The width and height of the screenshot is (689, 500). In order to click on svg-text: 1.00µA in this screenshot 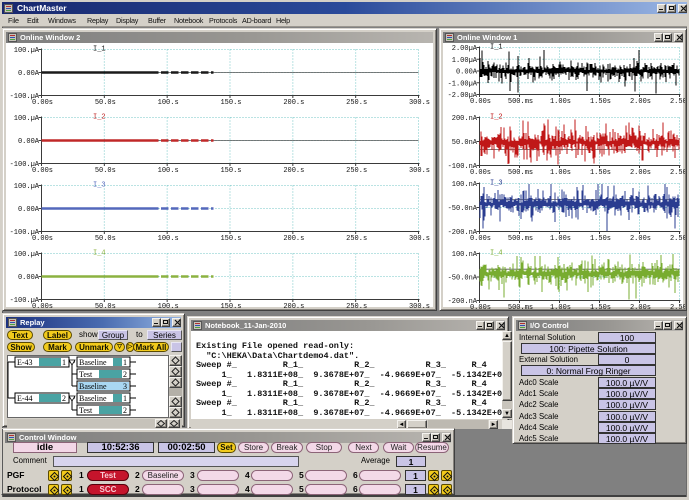, I will do `click(465, 61)`.